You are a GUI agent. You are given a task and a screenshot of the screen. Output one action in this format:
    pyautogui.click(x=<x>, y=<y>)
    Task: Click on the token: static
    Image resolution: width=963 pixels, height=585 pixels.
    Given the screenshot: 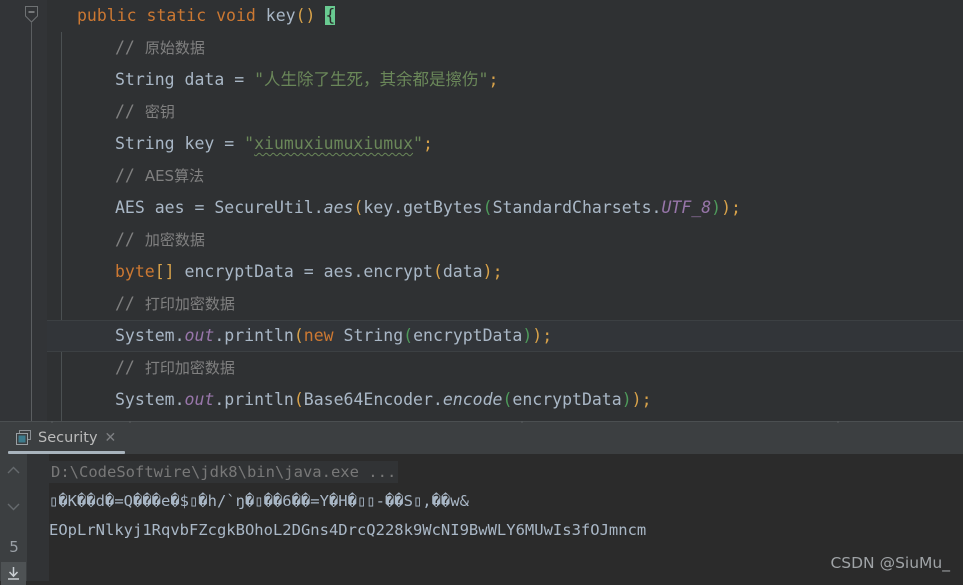 What is the action you would take?
    pyautogui.click(x=176, y=15)
    